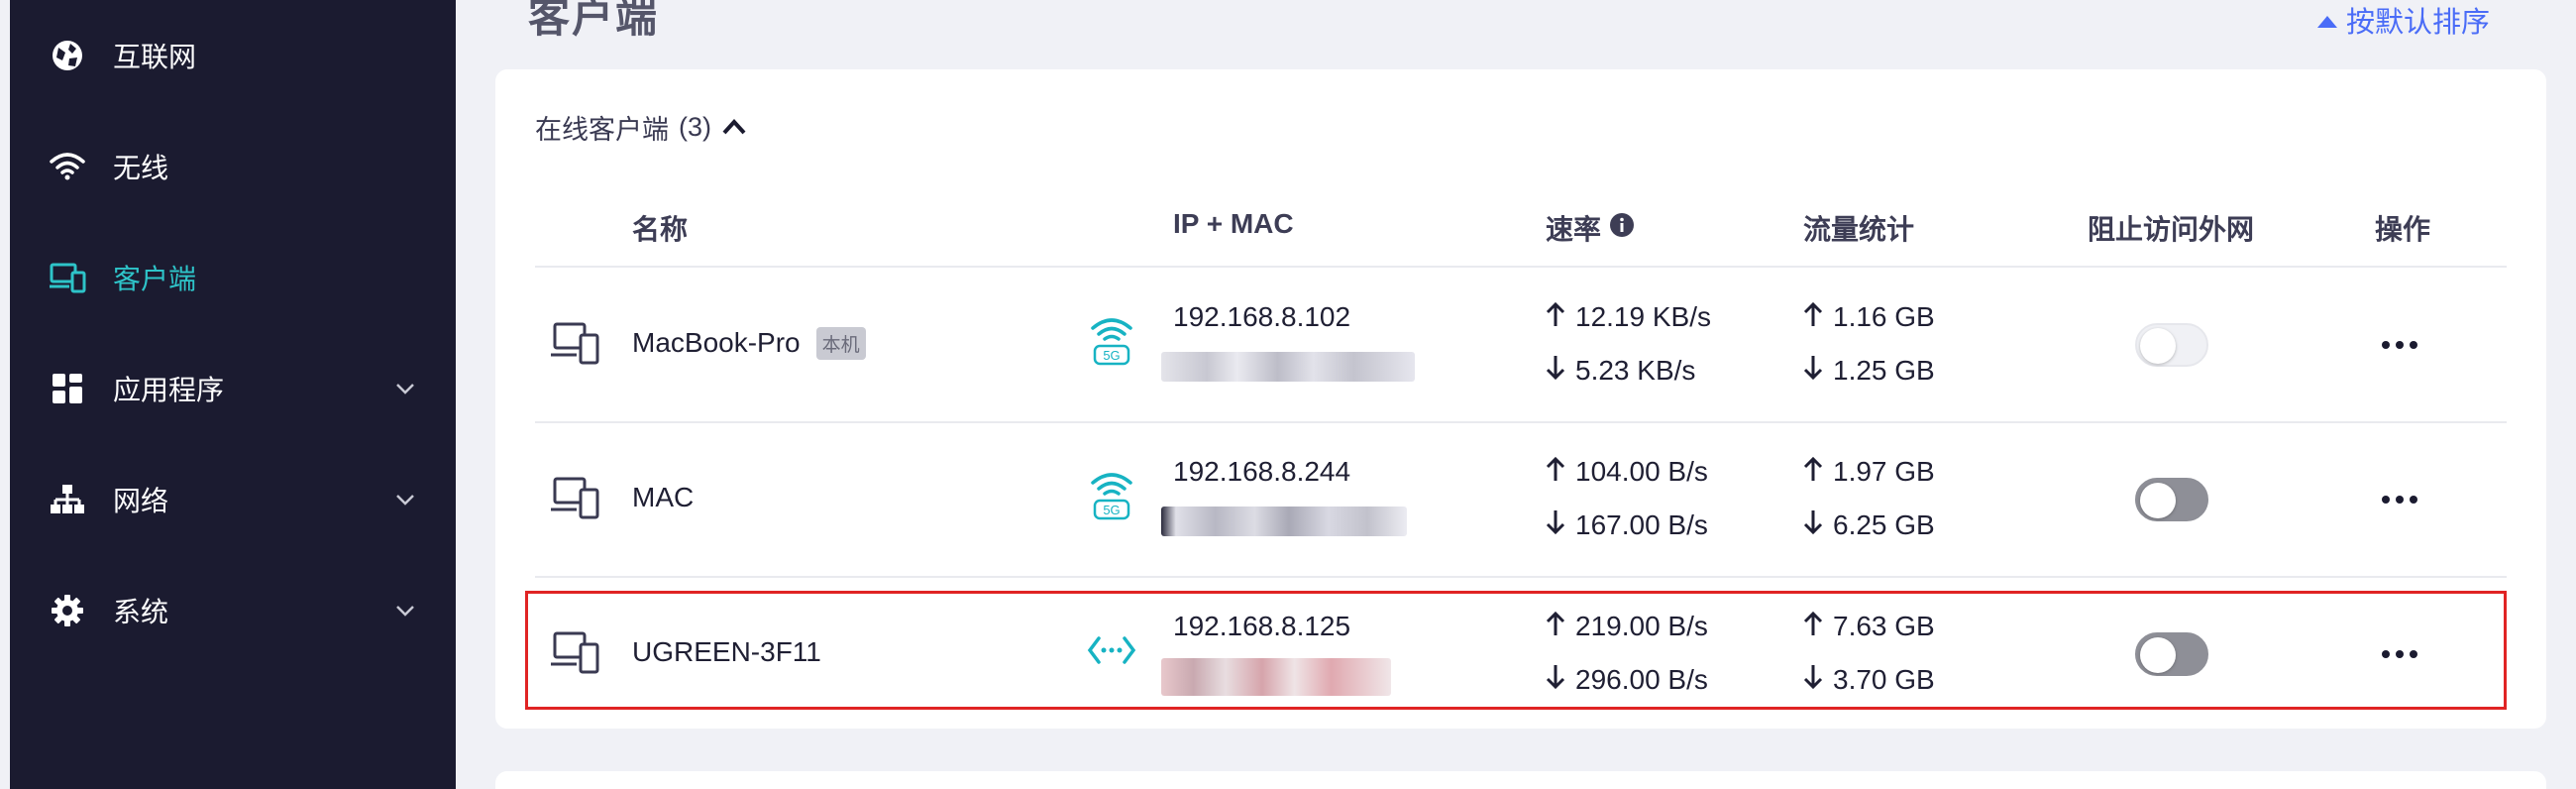 The image size is (2576, 789). What do you see at coordinates (141, 501) in the screenshot?
I see `sidebar-item-label: 网络` at bounding box center [141, 501].